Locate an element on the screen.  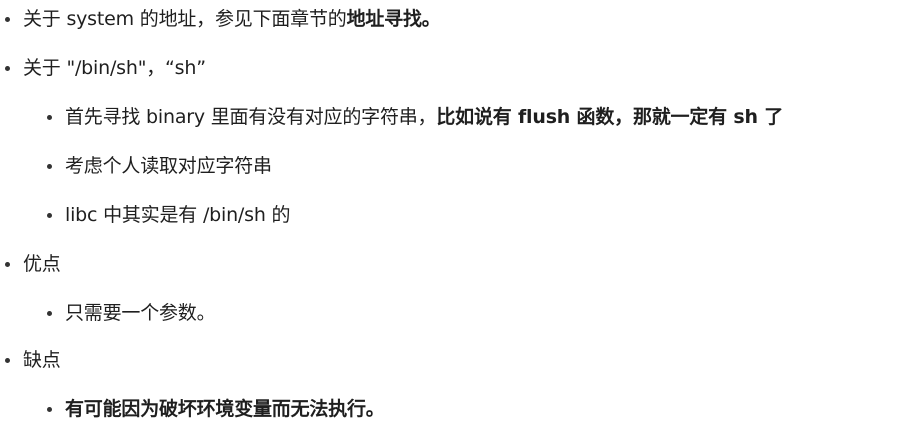
list-item-text: 关于 system 的地址，参见下面章节的地址寻找。 is located at coordinates (232, 19).